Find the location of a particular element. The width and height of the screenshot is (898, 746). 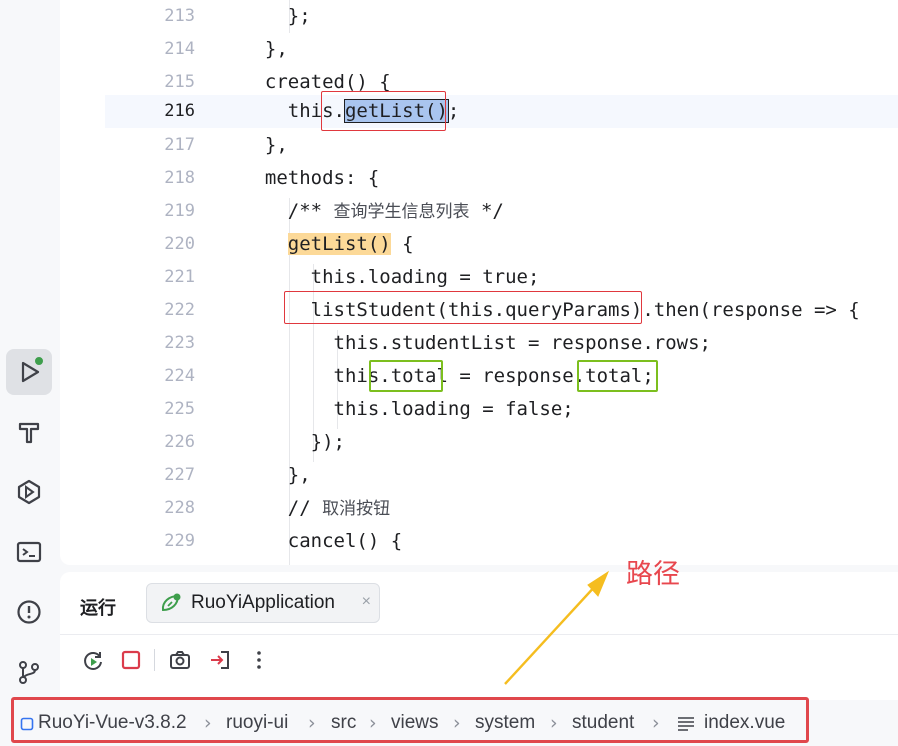

more-options-button is located at coordinates (259, 660).